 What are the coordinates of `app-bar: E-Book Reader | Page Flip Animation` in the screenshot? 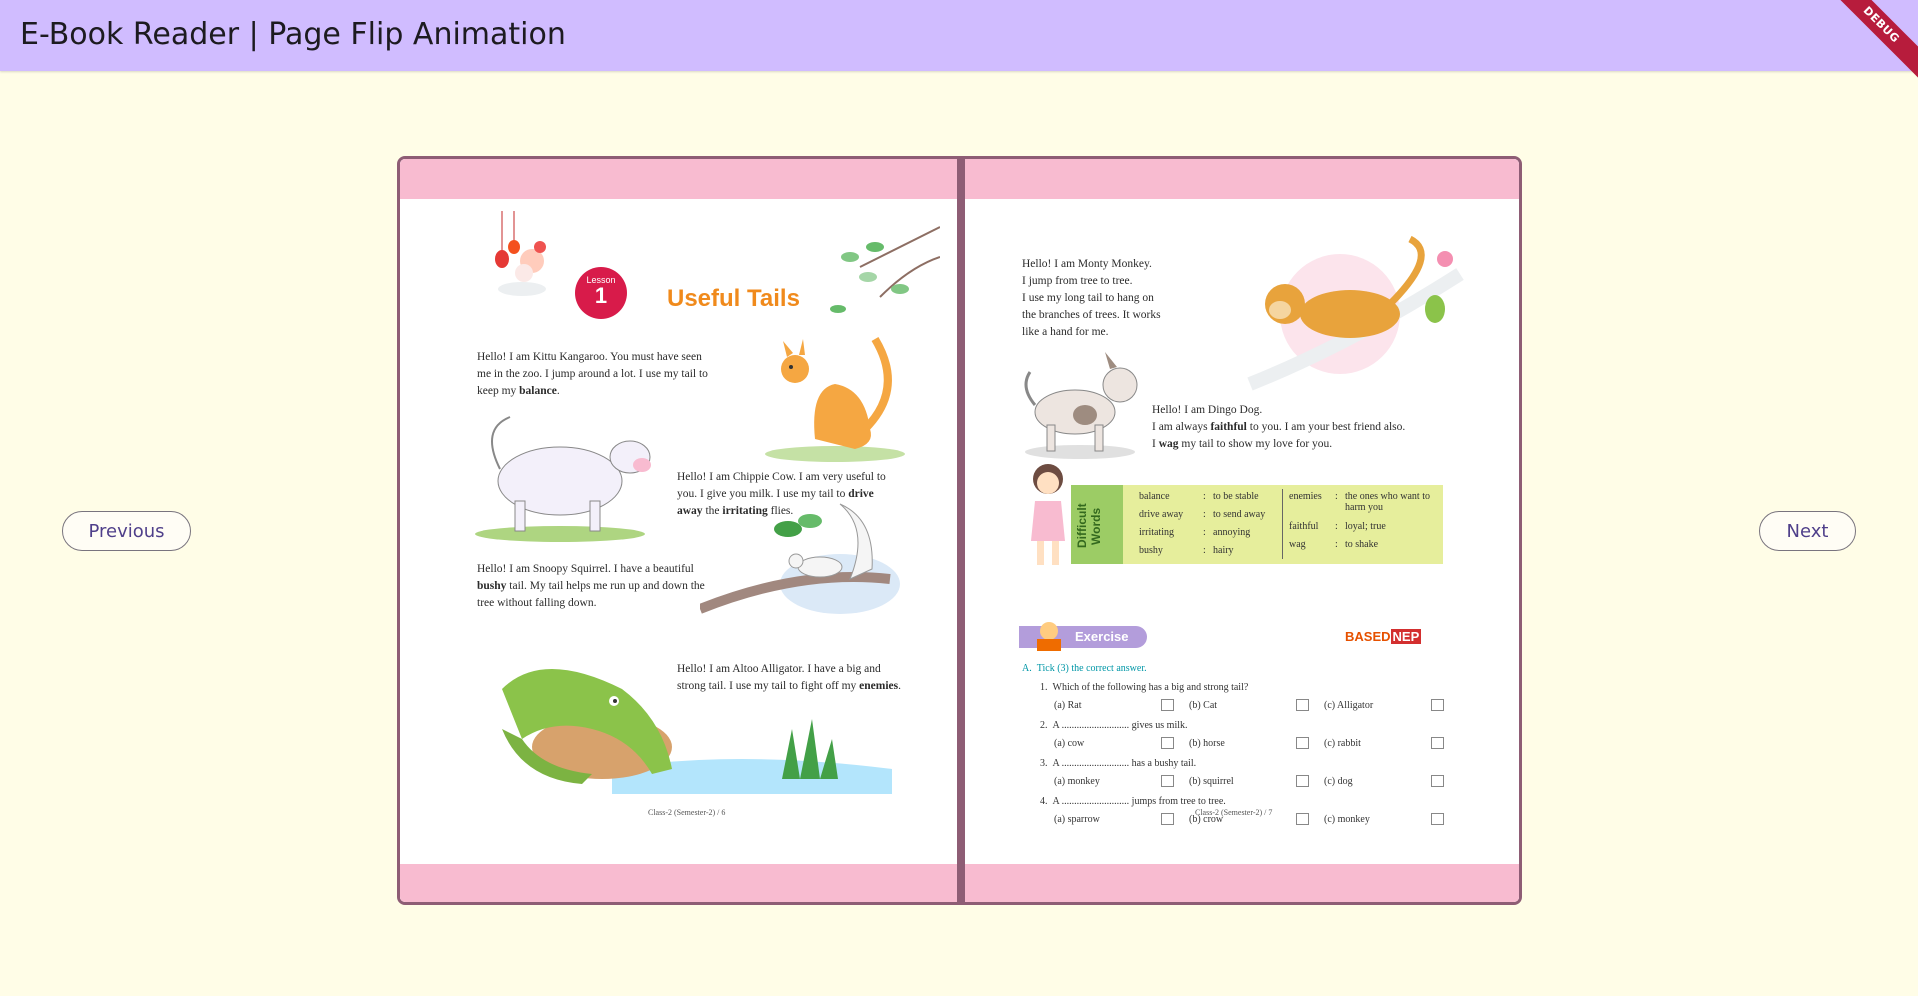 It's located at (959, 35).